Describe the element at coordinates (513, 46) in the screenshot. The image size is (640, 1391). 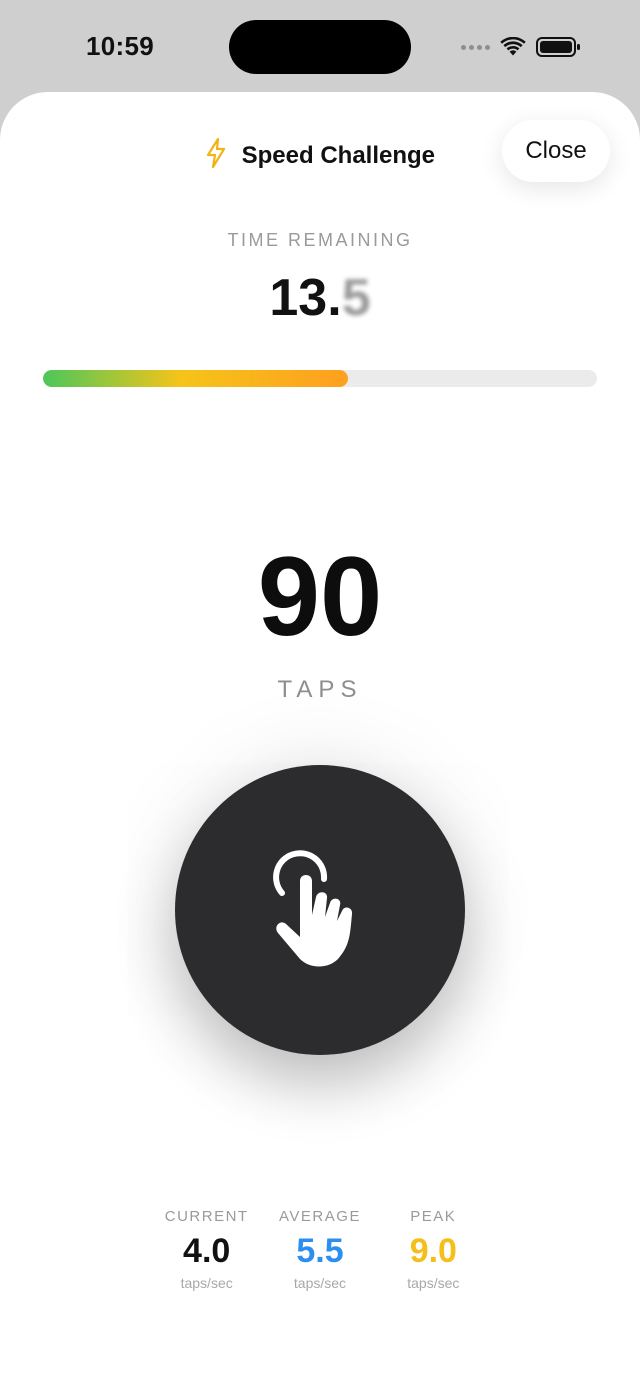
I see `wifi-icon` at that location.